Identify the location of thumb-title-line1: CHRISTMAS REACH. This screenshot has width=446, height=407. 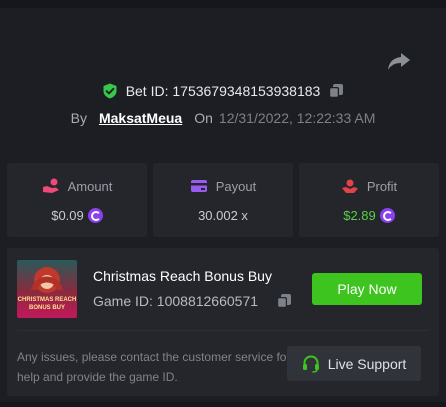
(47, 300).